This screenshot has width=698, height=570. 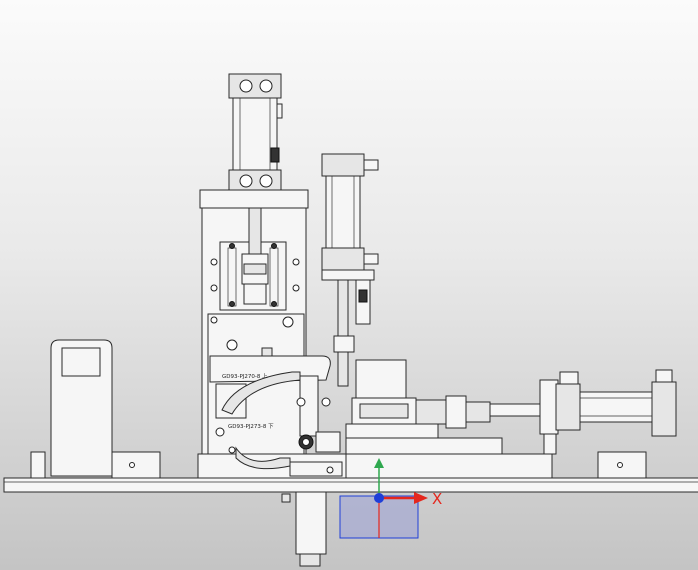 What do you see at coordinates (421, 498) in the screenshot?
I see `triad-x-arrow` at bounding box center [421, 498].